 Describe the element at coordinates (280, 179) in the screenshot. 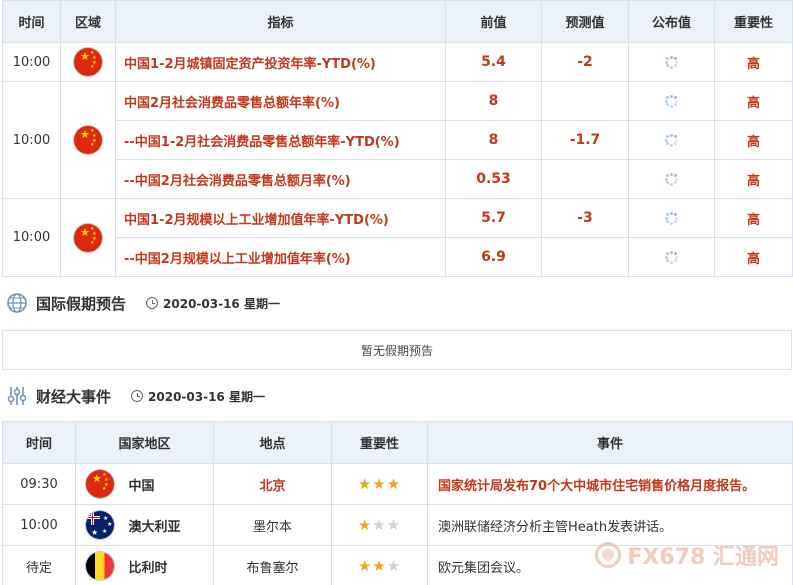

I see `indicator-link: --中国2月社会消费品零售总额月率(%)` at that location.